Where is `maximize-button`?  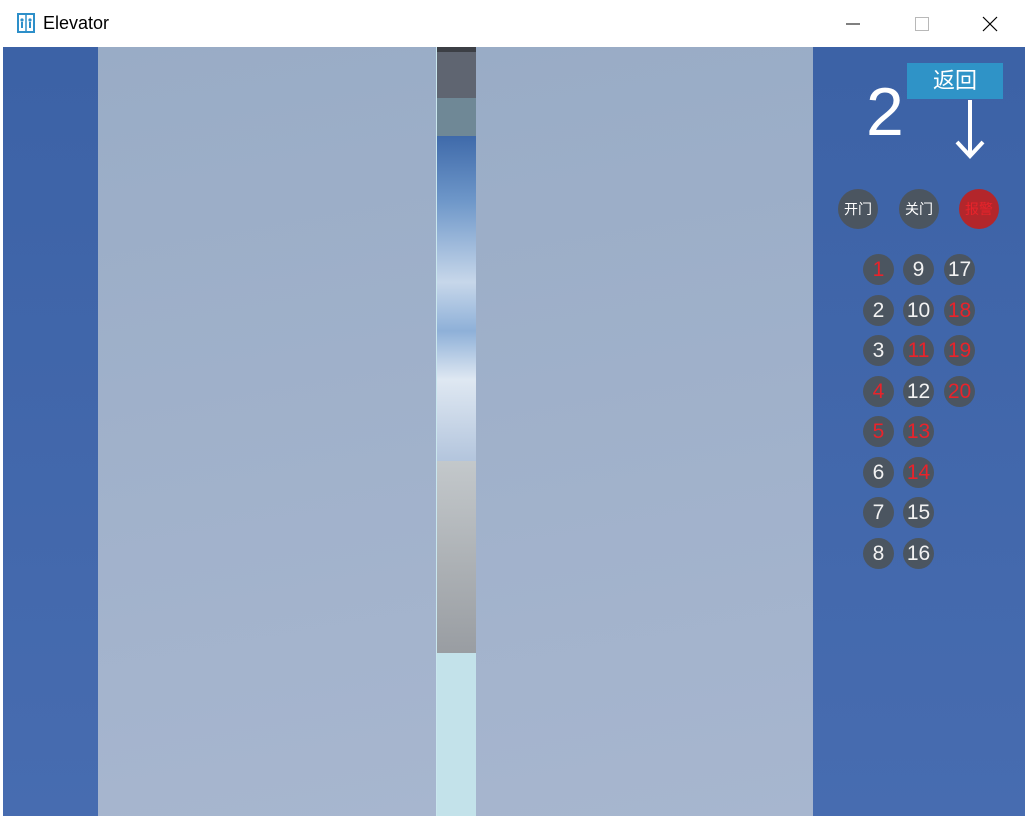
maximize-button is located at coordinates (922, 23).